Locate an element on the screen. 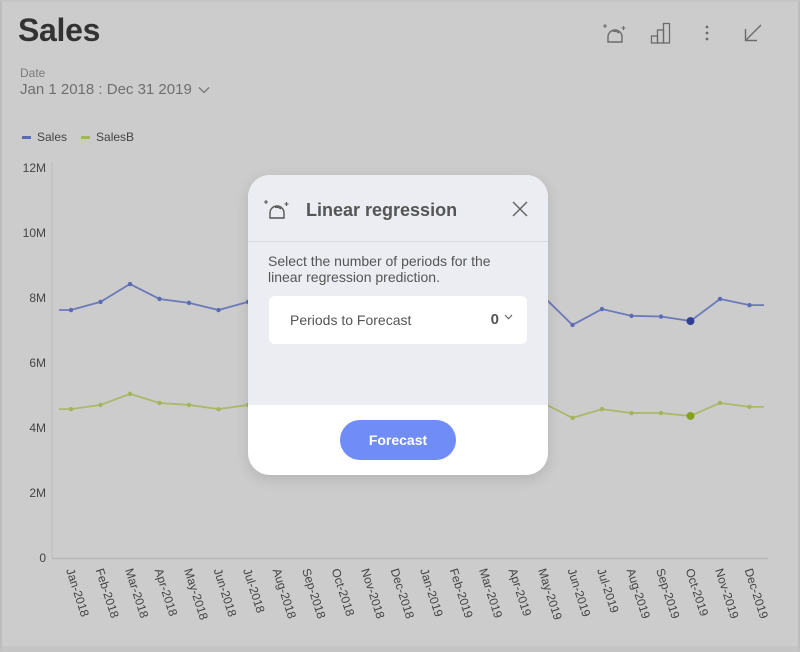 This screenshot has width=800, height=652. x-tick-label: Jul-2018 is located at coordinates (254, 591).